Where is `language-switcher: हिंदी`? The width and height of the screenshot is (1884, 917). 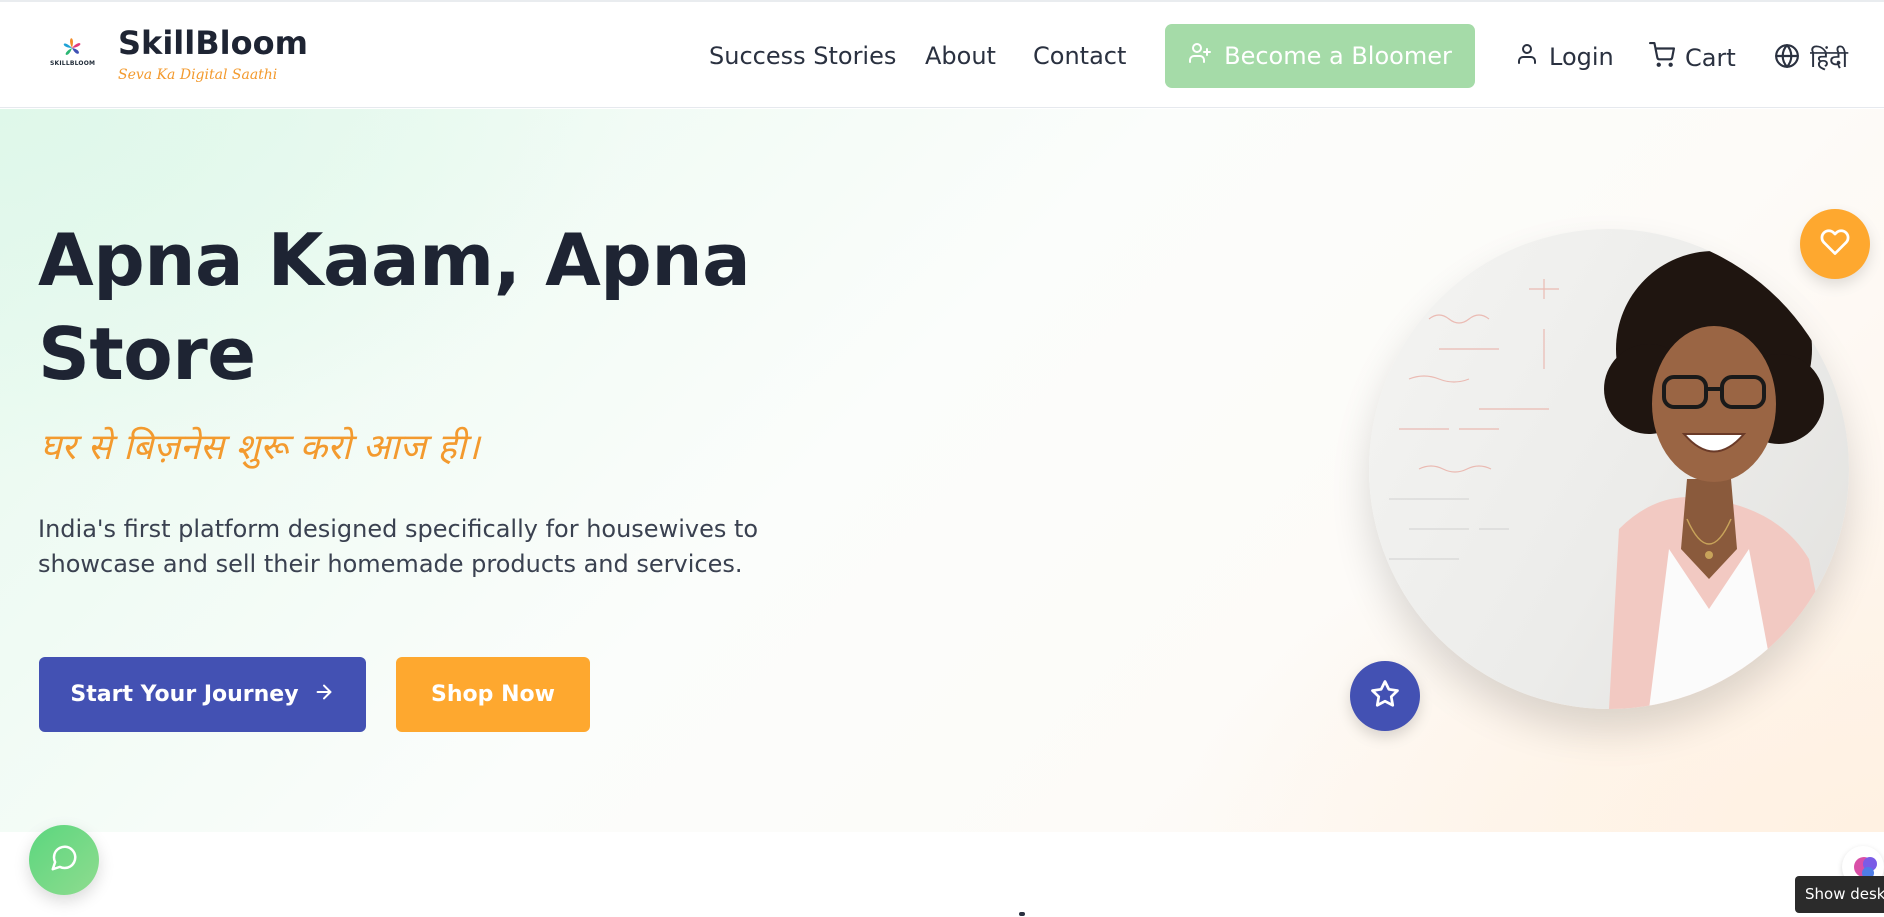
language-switcher: हिंदी is located at coordinates (1811, 58).